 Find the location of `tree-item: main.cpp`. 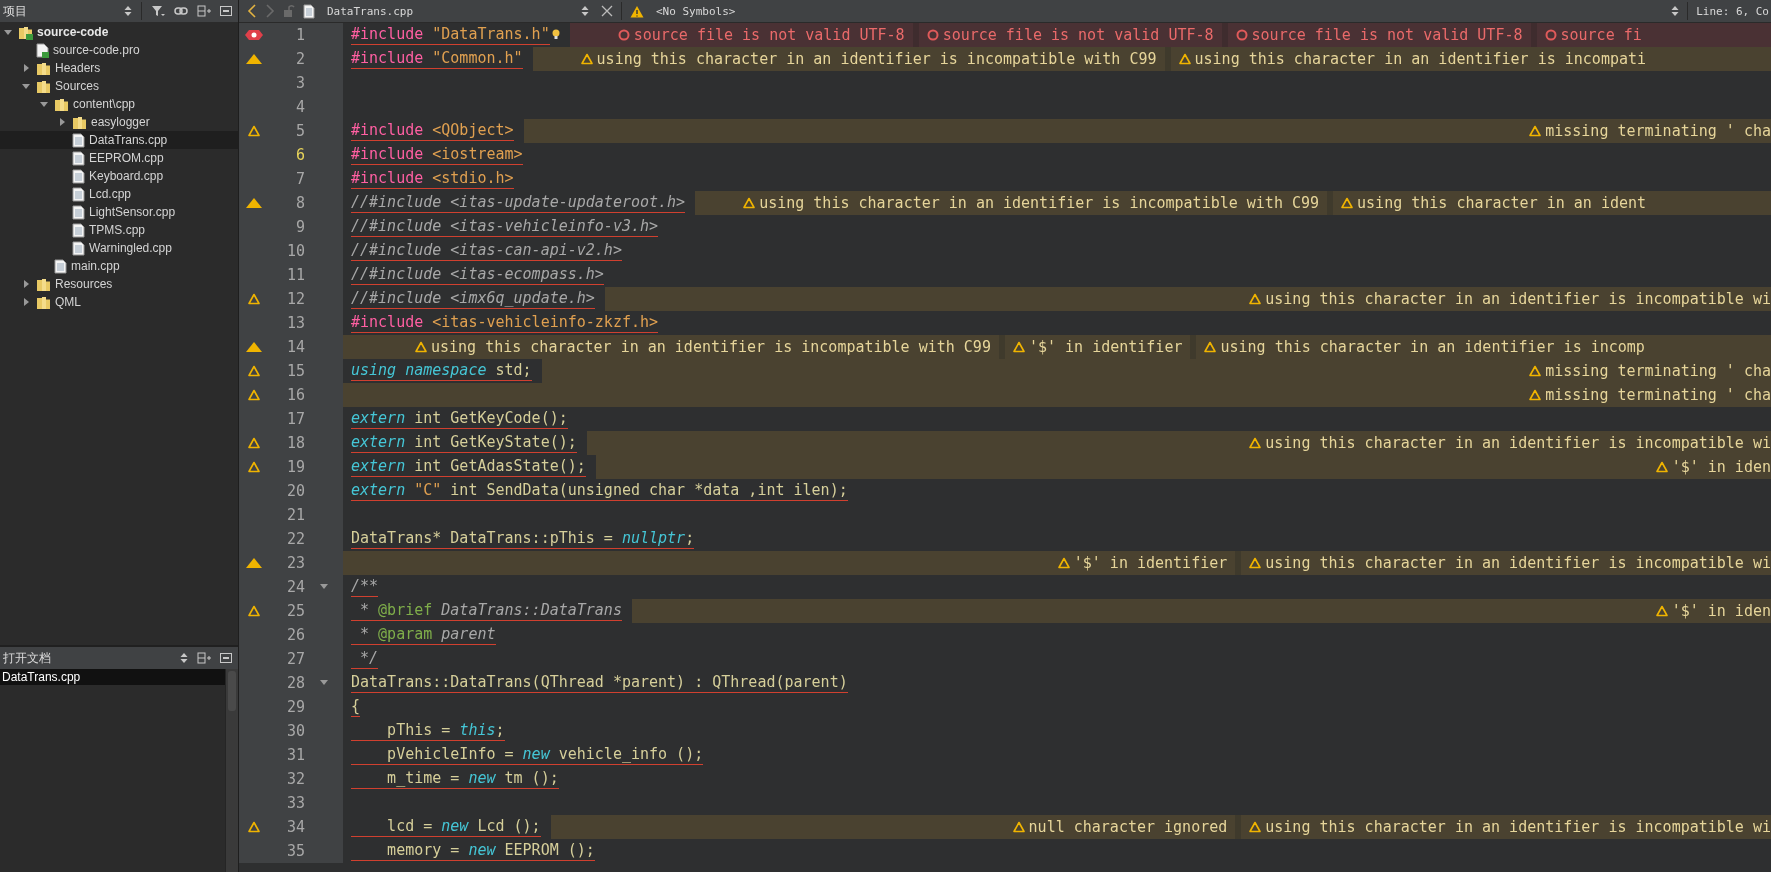

tree-item: main.cpp is located at coordinates (119, 266).